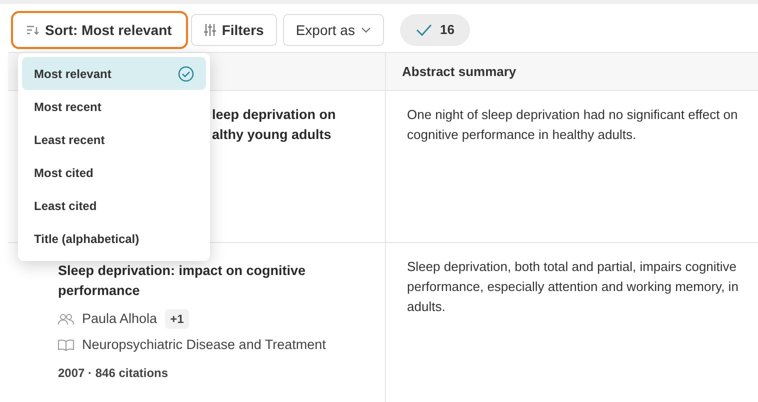 The image size is (758, 402). I want to click on more-authors-badge: +1, so click(177, 319).